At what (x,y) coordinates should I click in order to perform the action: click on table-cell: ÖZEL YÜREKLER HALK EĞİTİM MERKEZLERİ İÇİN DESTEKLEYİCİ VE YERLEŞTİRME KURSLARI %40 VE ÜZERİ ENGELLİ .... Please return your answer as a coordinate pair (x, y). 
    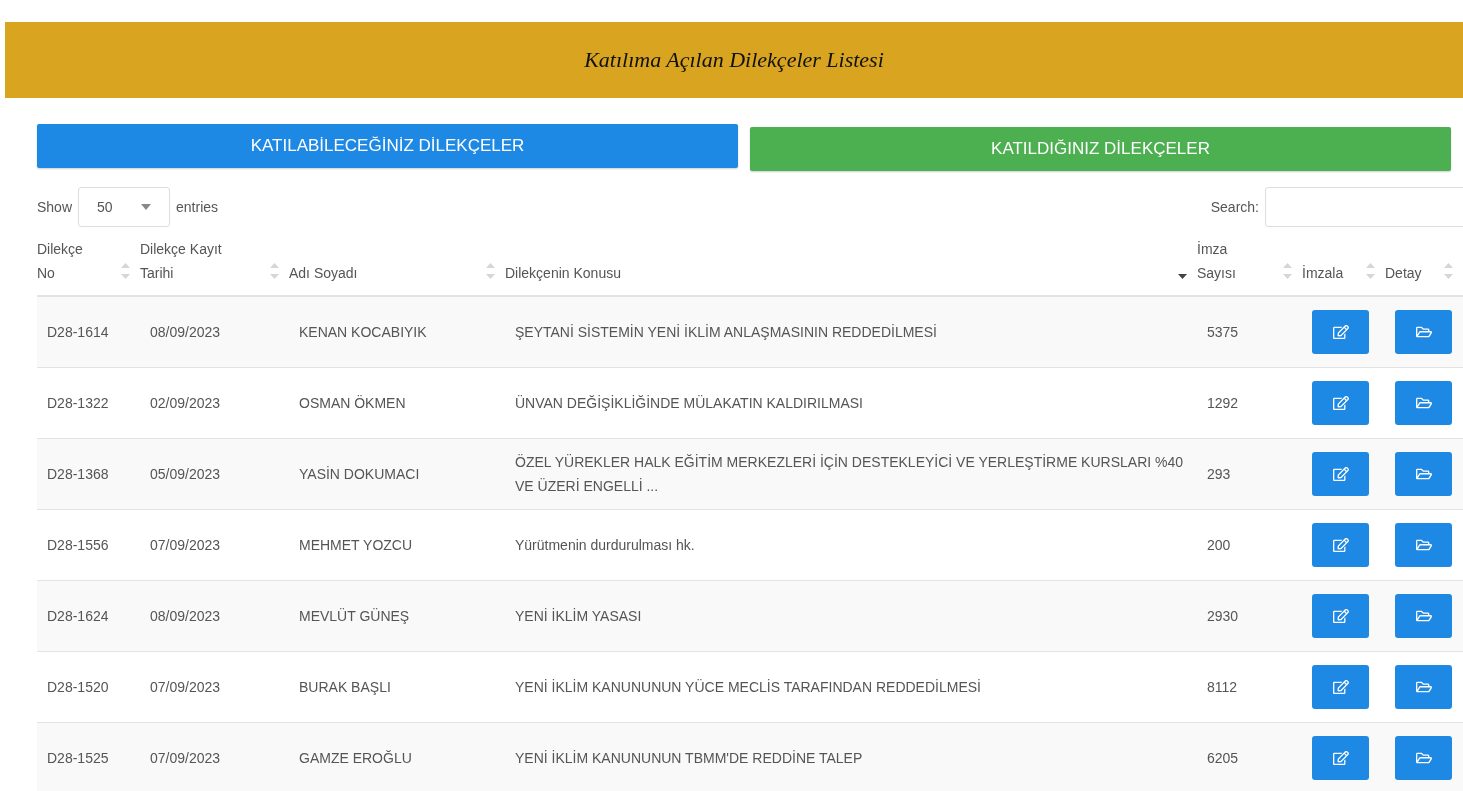
    Looking at the image, I should click on (849, 473).